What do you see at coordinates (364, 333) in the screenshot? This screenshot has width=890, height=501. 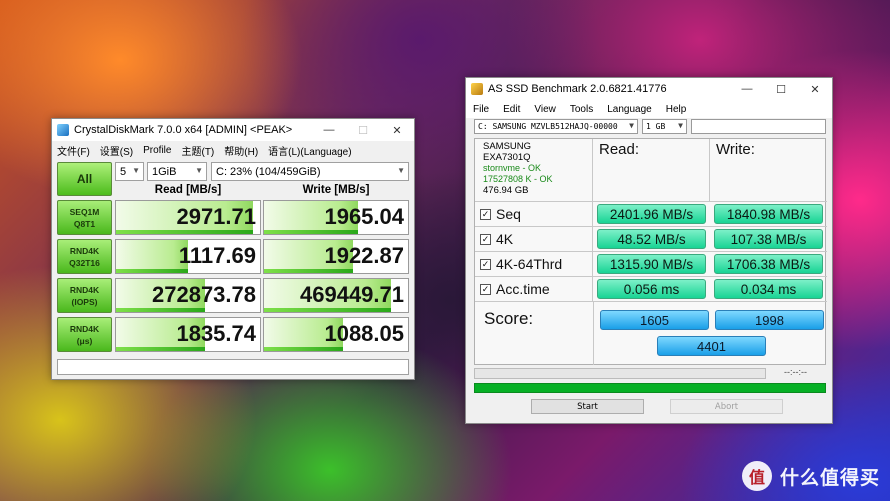 I see `result-value: 1088.05` at bounding box center [364, 333].